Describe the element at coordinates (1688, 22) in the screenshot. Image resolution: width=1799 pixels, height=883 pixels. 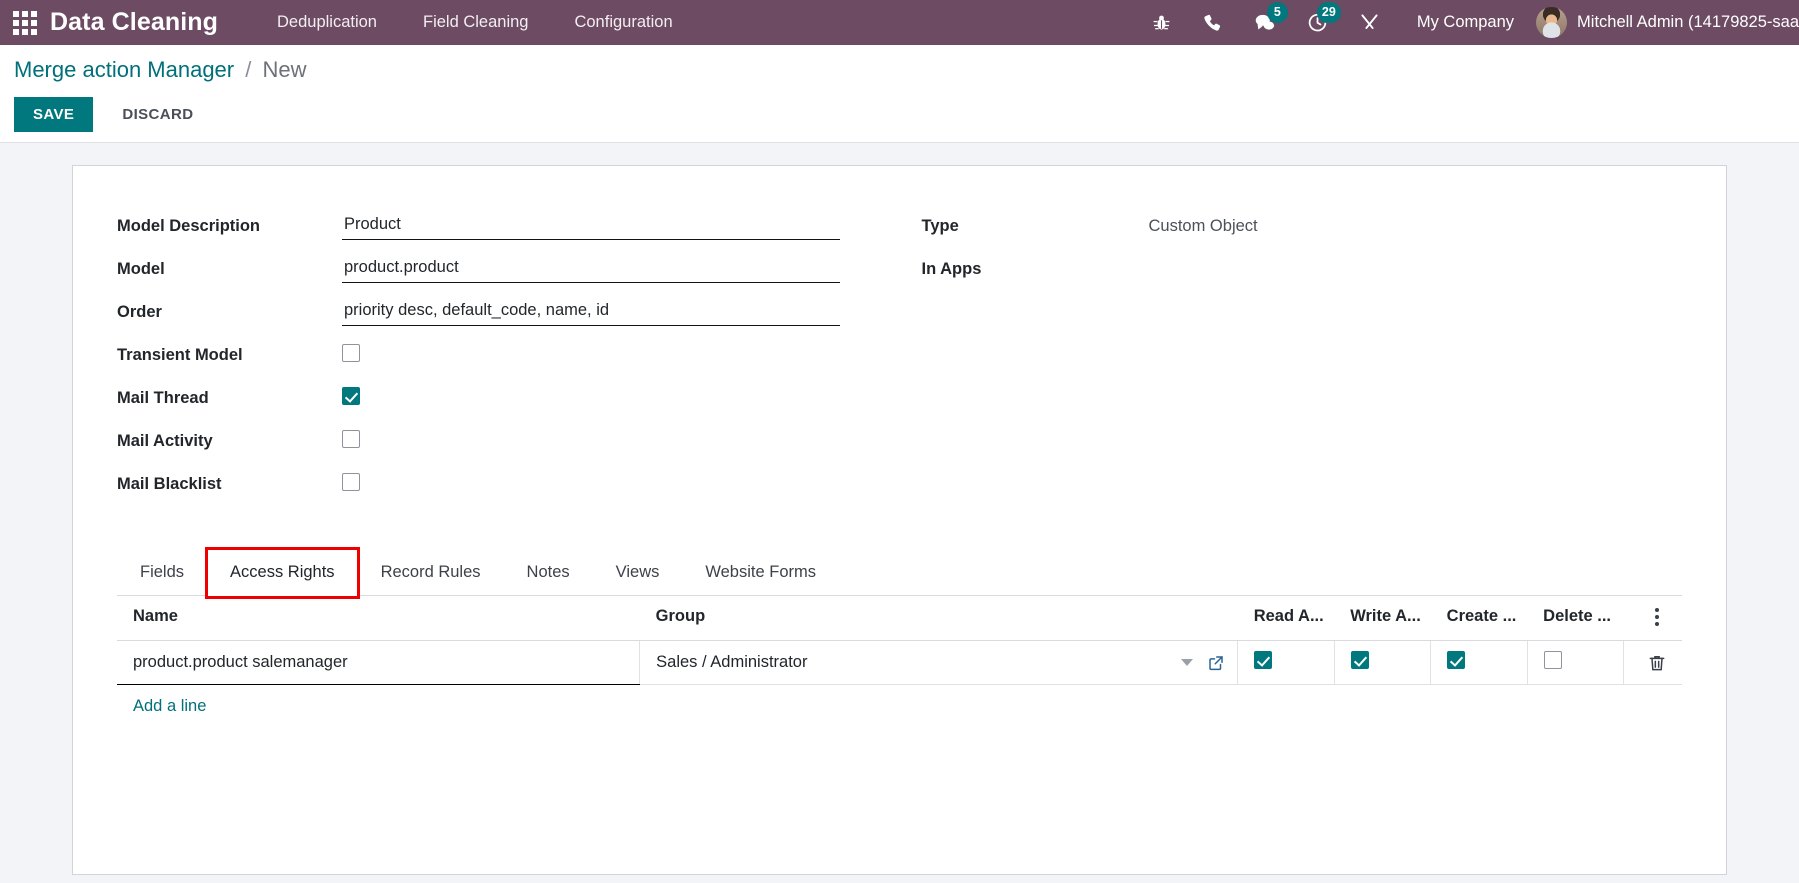
I see `username-label: Mitchell Admin (14179825-saa` at that location.